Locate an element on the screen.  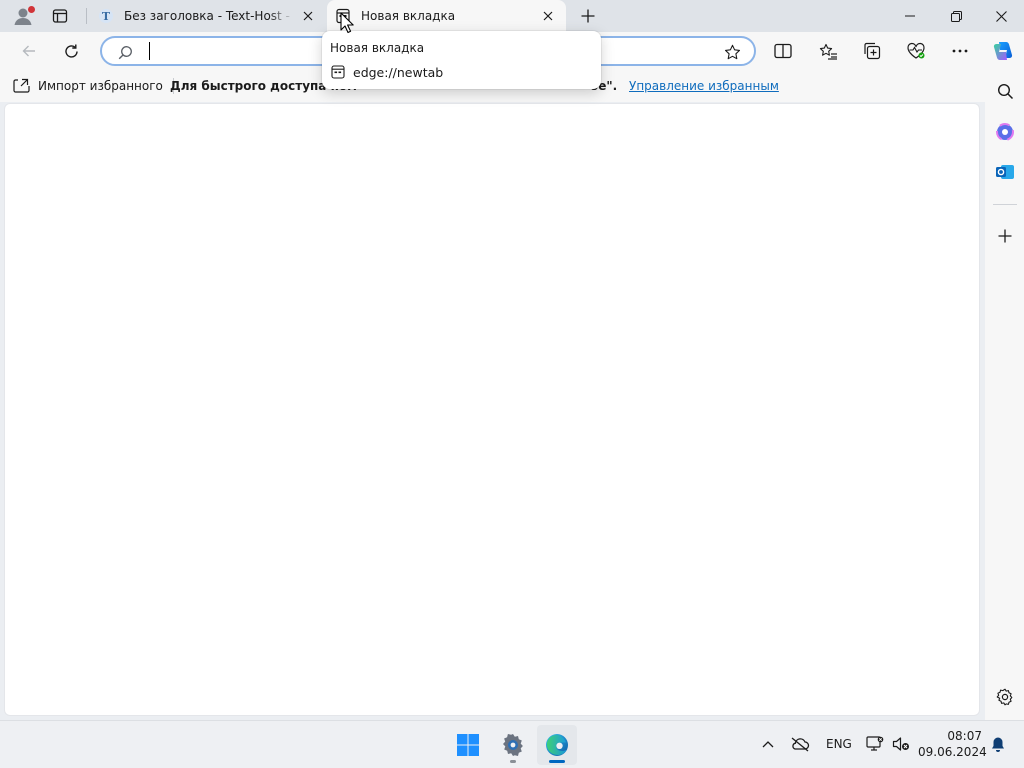
new-tab-button is located at coordinates (588, 16).